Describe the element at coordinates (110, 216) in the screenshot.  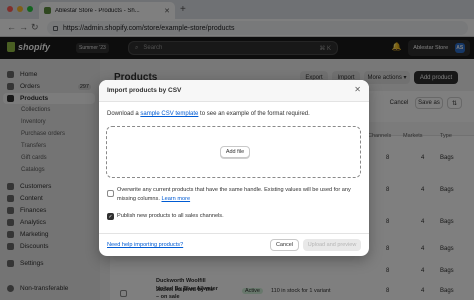
I see `publish-checkbox: ✓` at that location.